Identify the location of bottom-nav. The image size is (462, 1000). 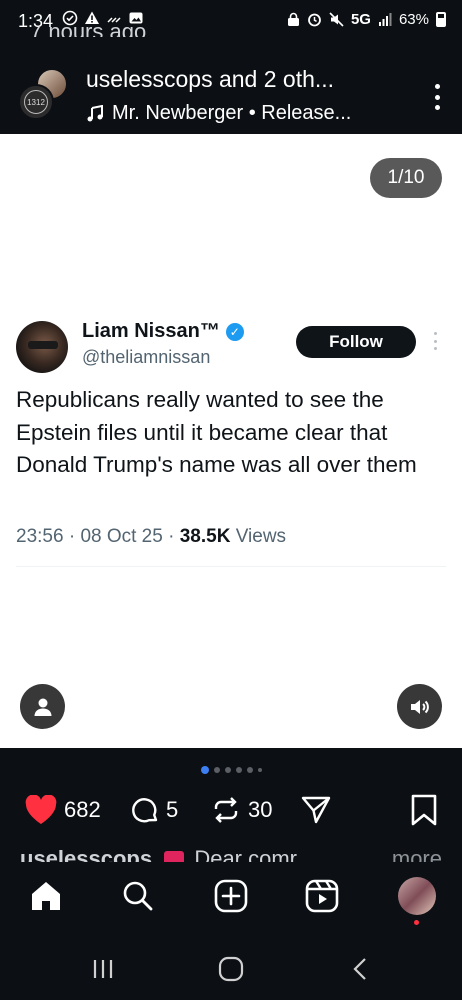
(231, 899).